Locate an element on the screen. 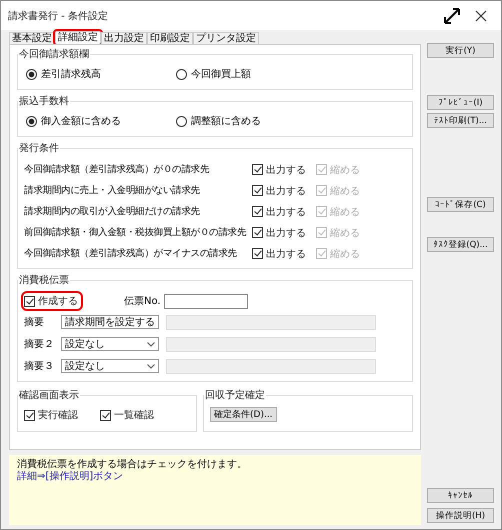 This screenshot has width=502, height=530. checkbox-label: 作成する is located at coordinates (58, 301).